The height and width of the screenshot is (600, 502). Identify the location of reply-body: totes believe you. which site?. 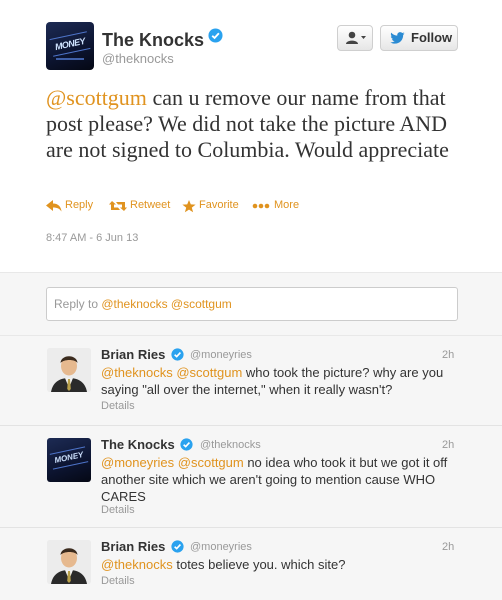
(259, 564).